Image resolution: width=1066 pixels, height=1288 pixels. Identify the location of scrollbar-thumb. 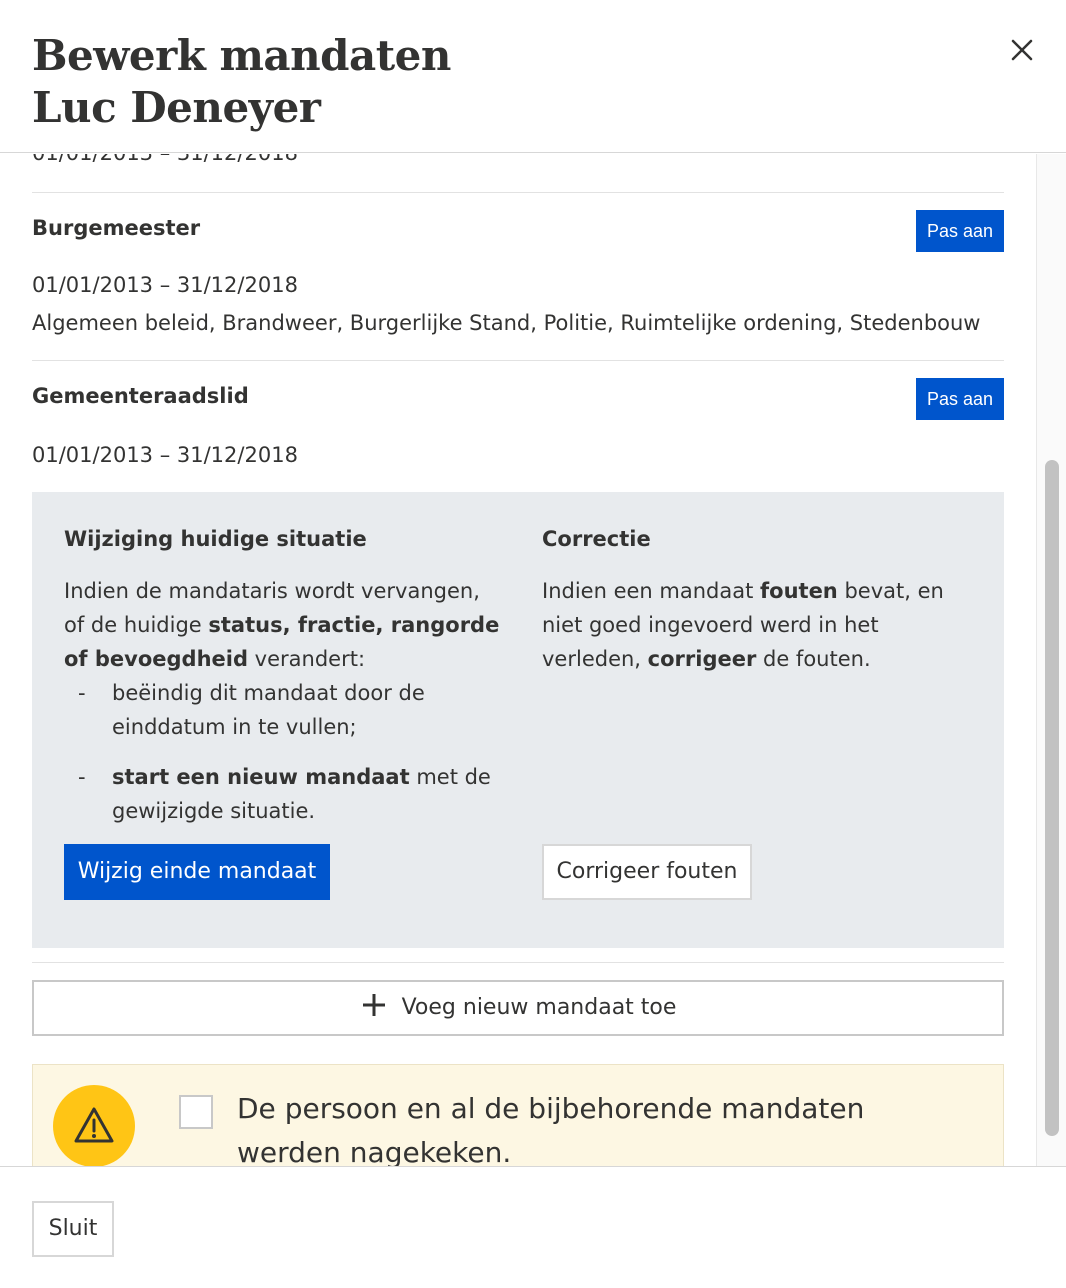
(1052, 798).